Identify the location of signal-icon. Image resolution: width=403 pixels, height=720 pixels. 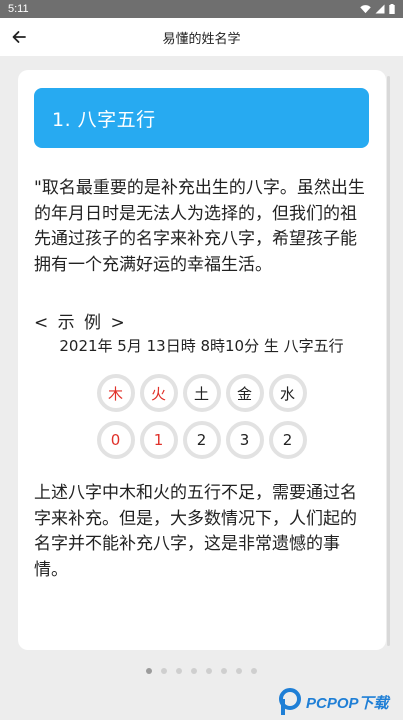
(380, 9).